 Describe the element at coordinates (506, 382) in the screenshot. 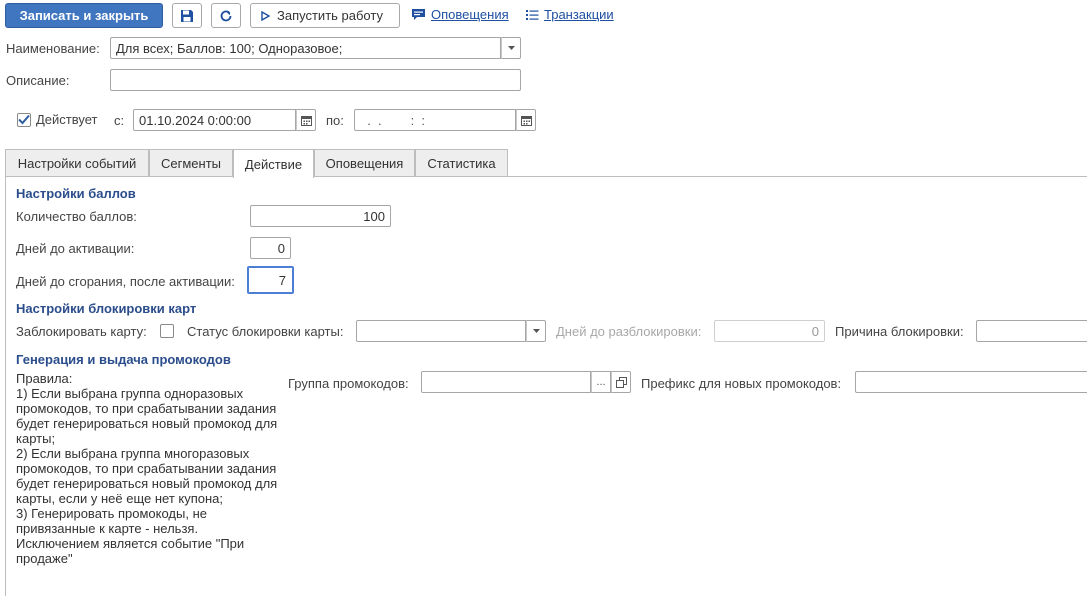

I see `promo-group-field` at that location.